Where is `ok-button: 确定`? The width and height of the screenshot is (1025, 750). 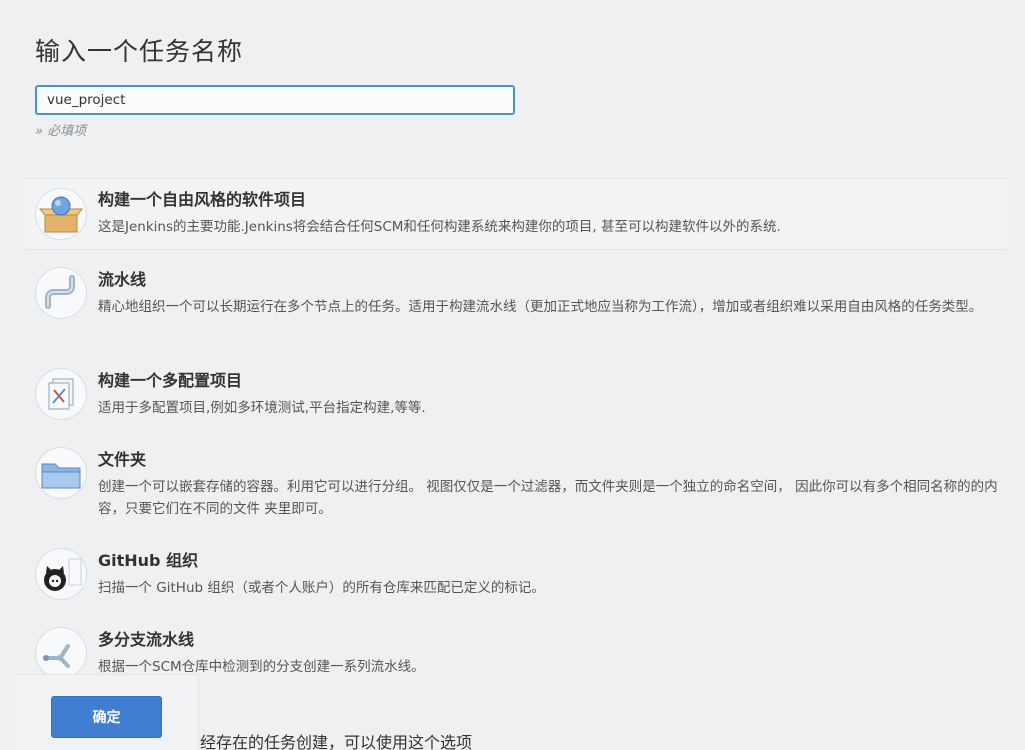
ok-button: 确定 is located at coordinates (106, 717).